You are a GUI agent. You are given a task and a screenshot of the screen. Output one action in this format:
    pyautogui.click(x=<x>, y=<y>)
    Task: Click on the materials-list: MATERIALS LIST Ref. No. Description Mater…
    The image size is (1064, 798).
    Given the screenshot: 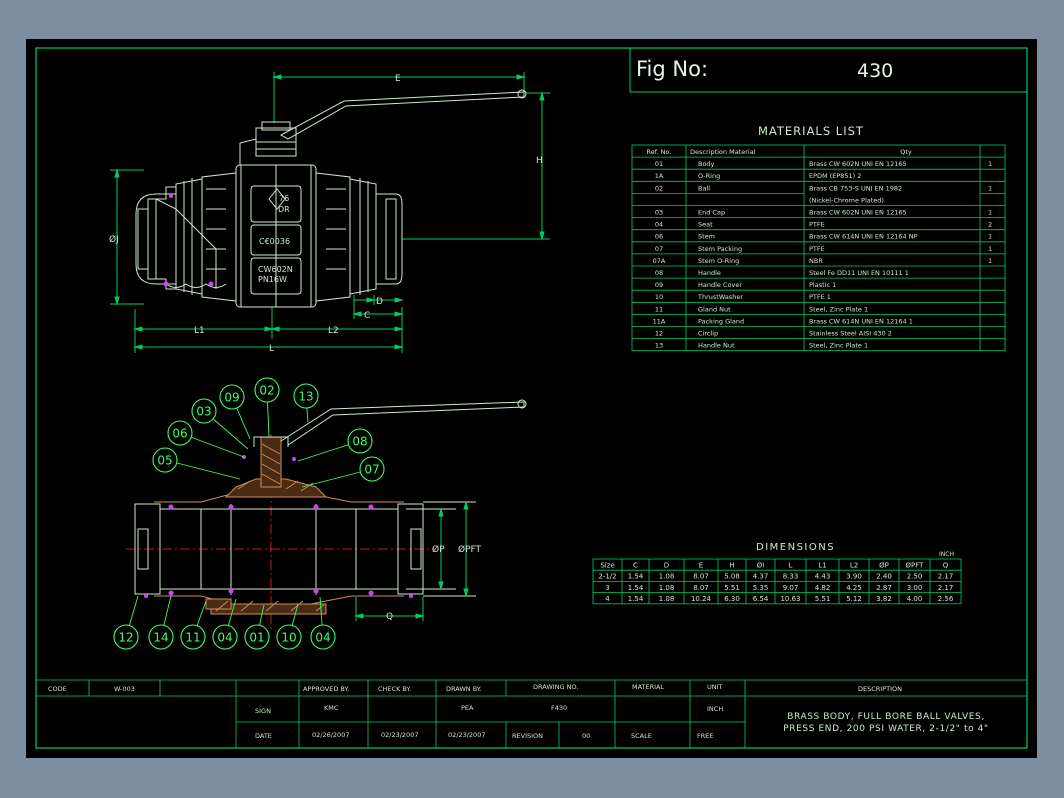 What is the action you would take?
    pyautogui.click(x=818, y=238)
    